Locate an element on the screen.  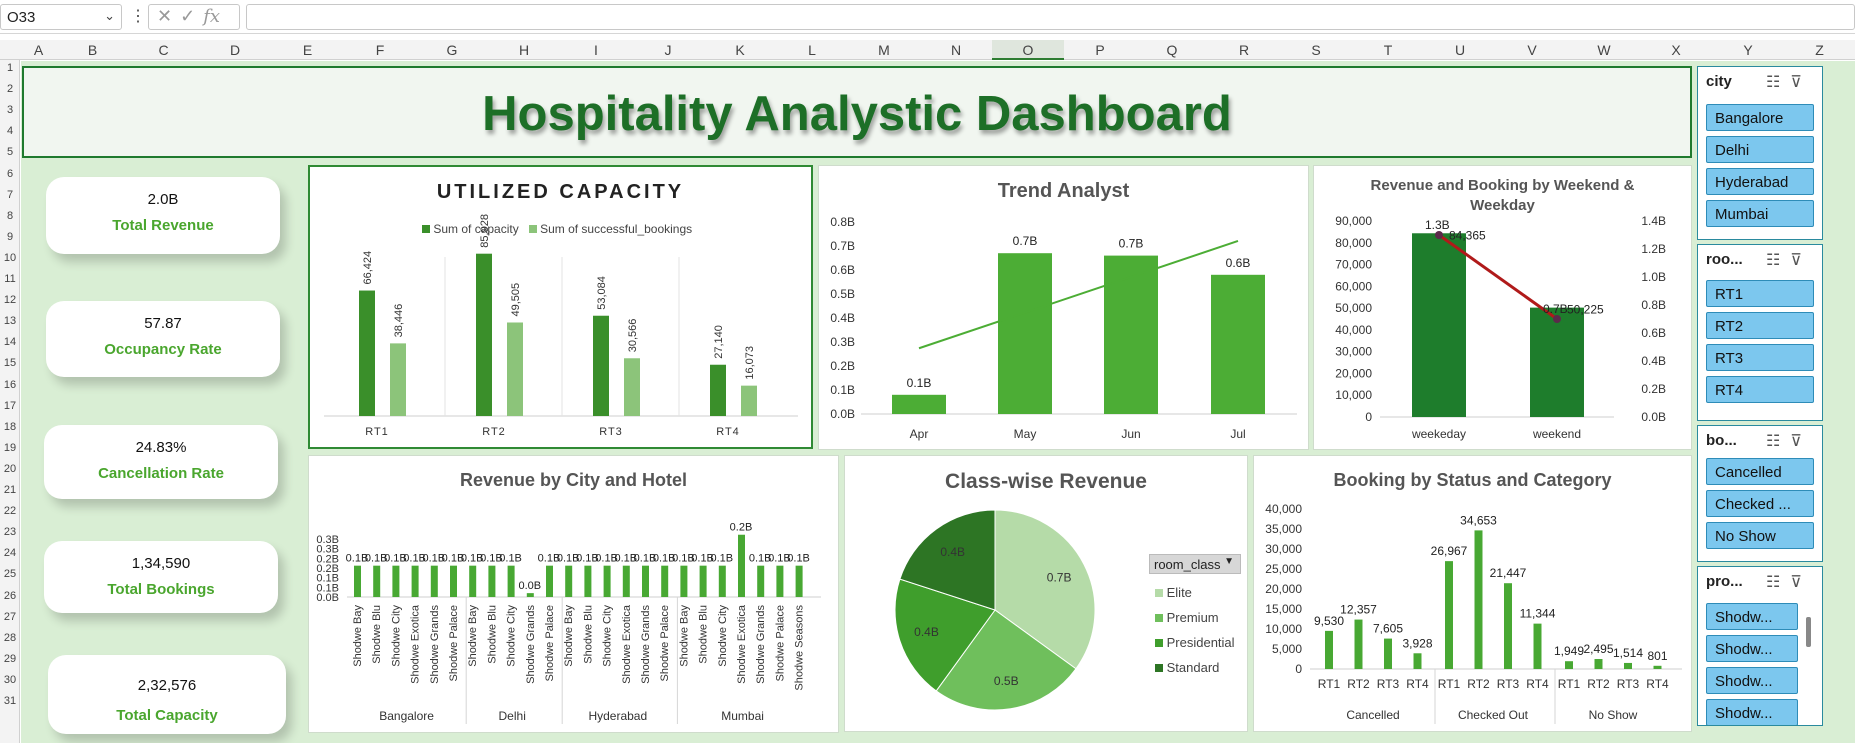
column-header-a: A is located at coordinates (38, 50).